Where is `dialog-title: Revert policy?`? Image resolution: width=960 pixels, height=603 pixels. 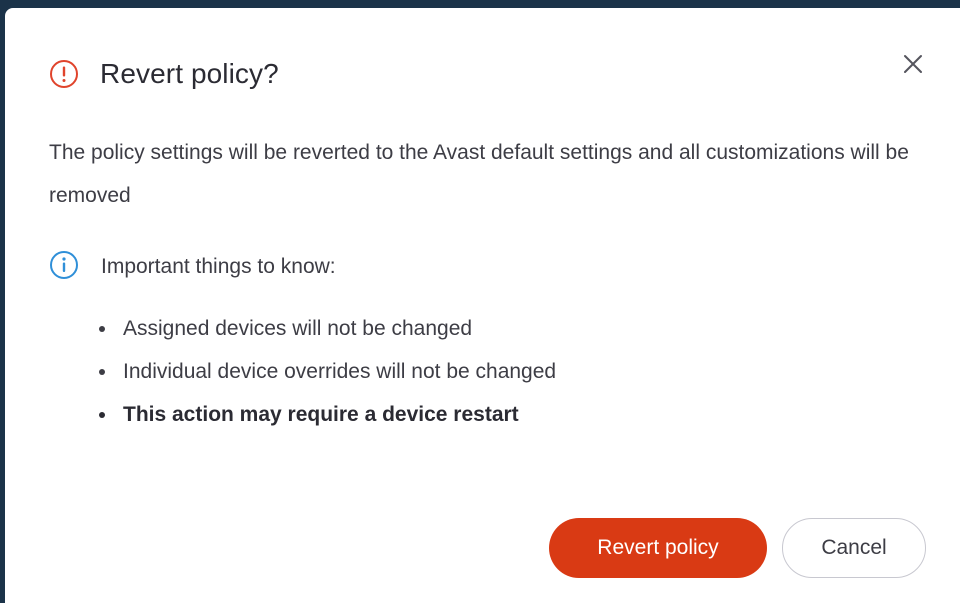 dialog-title: Revert policy? is located at coordinates (189, 73).